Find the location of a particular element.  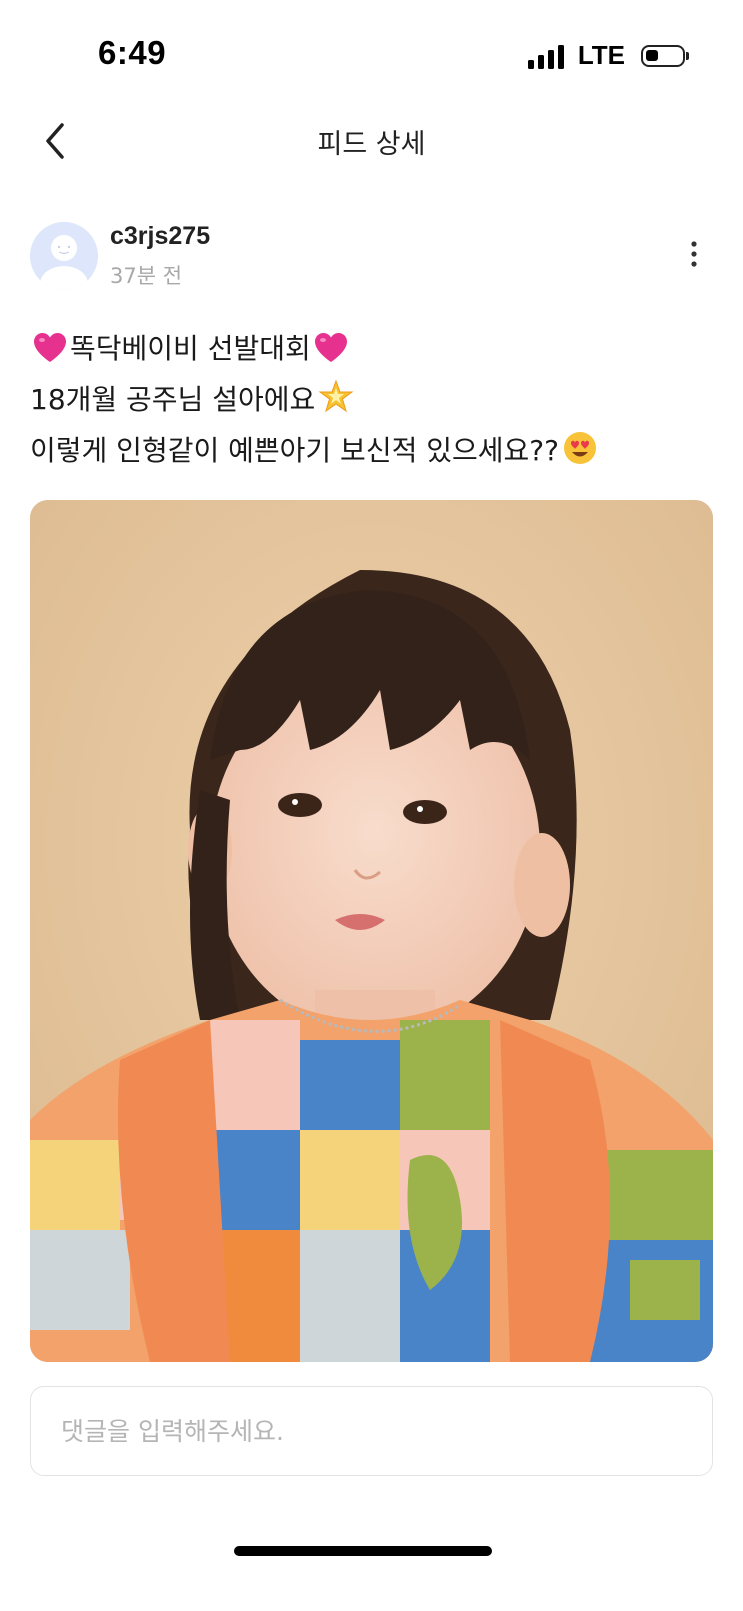

post-header: c3rjs275 37분 전 is located at coordinates (371, 257).